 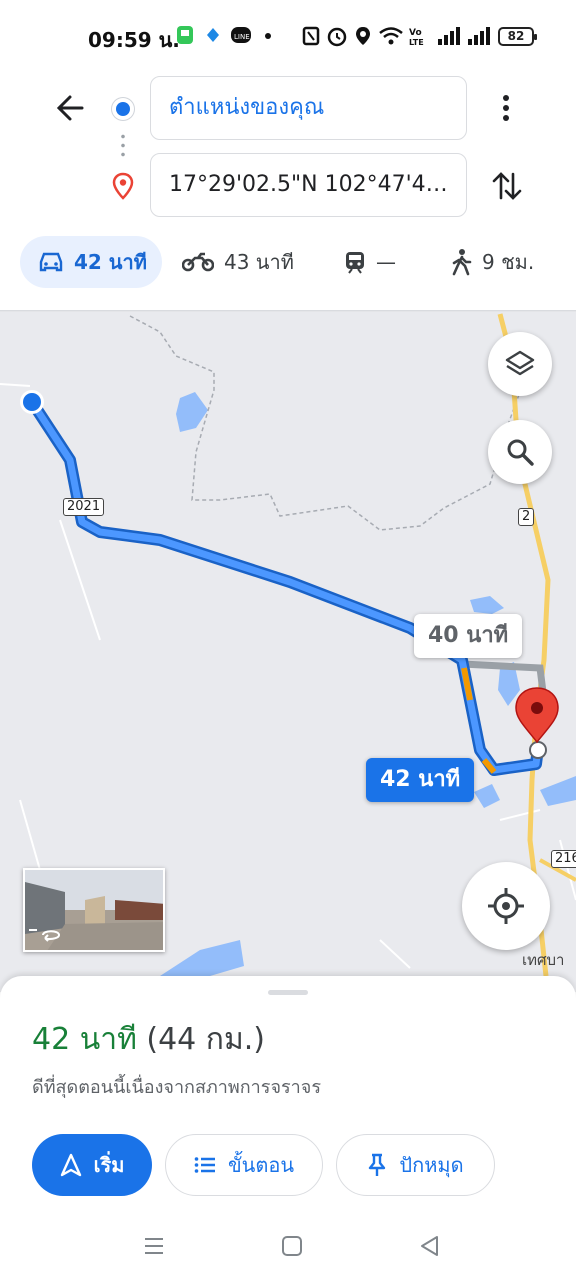 I want to click on svg-text: LINE, so click(x=242, y=37).